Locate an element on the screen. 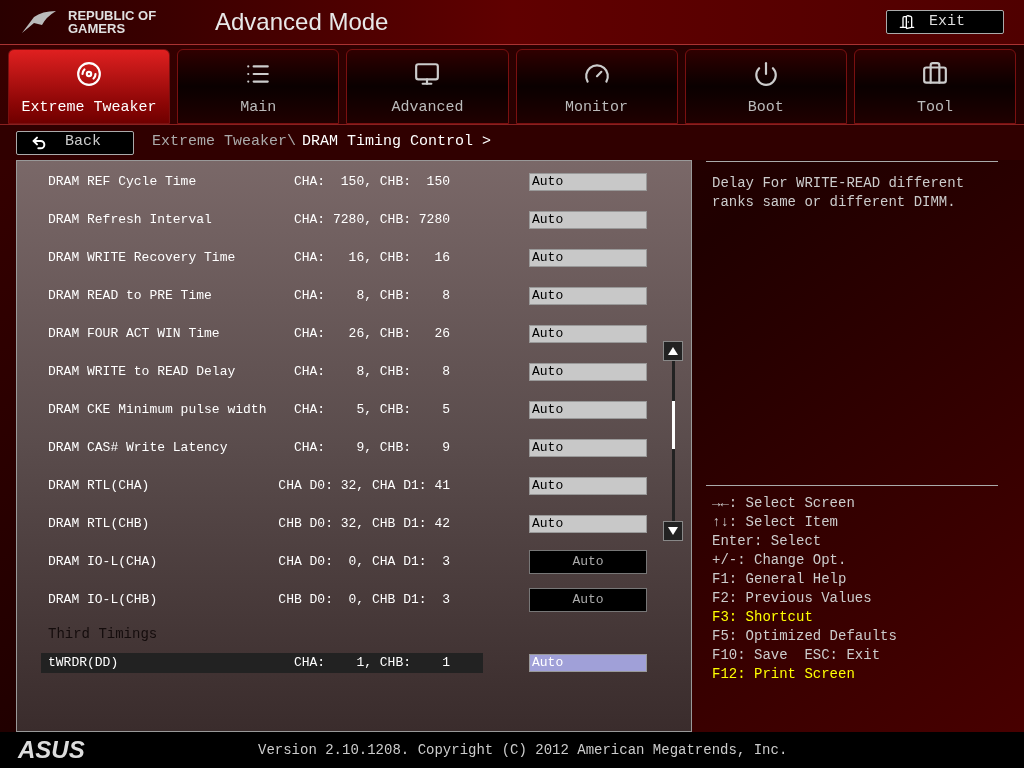  key-hint: ↑↓: Select Item is located at coordinates (776, 522).